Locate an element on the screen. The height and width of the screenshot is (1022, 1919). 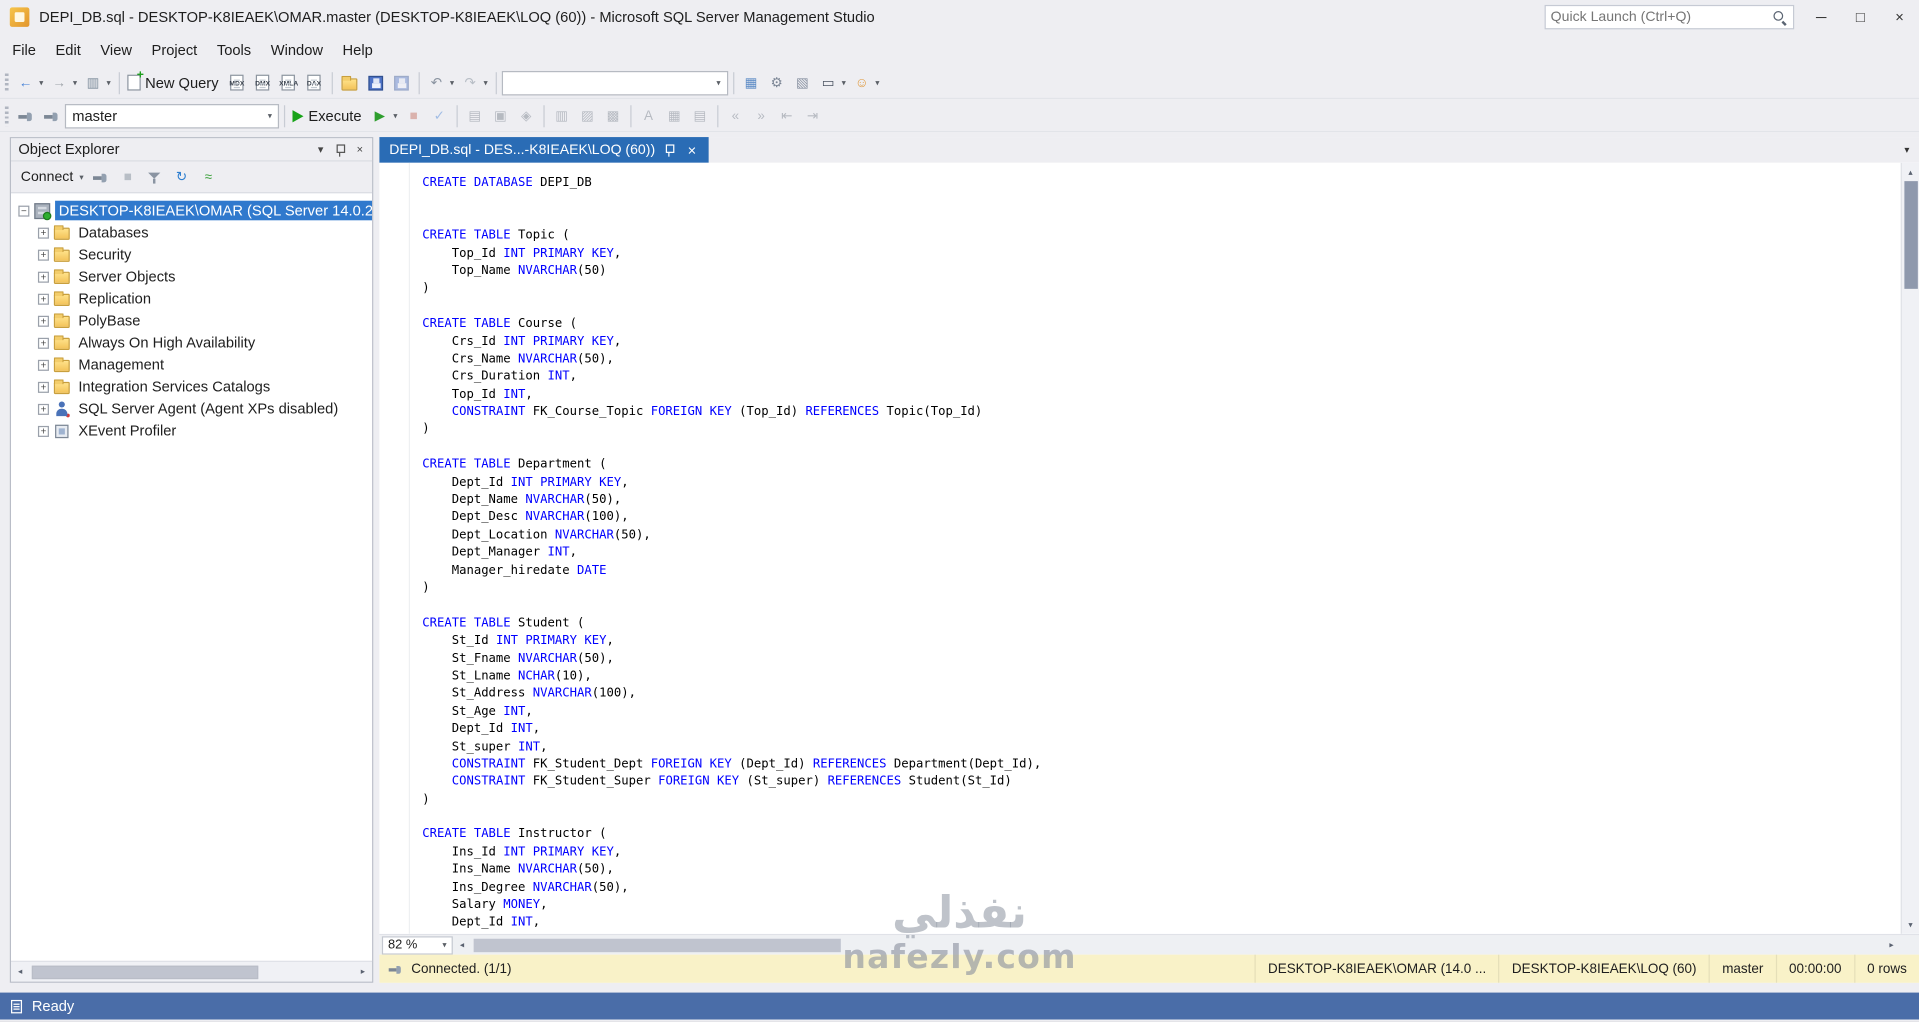
quick-launch is located at coordinates (1669, 17).